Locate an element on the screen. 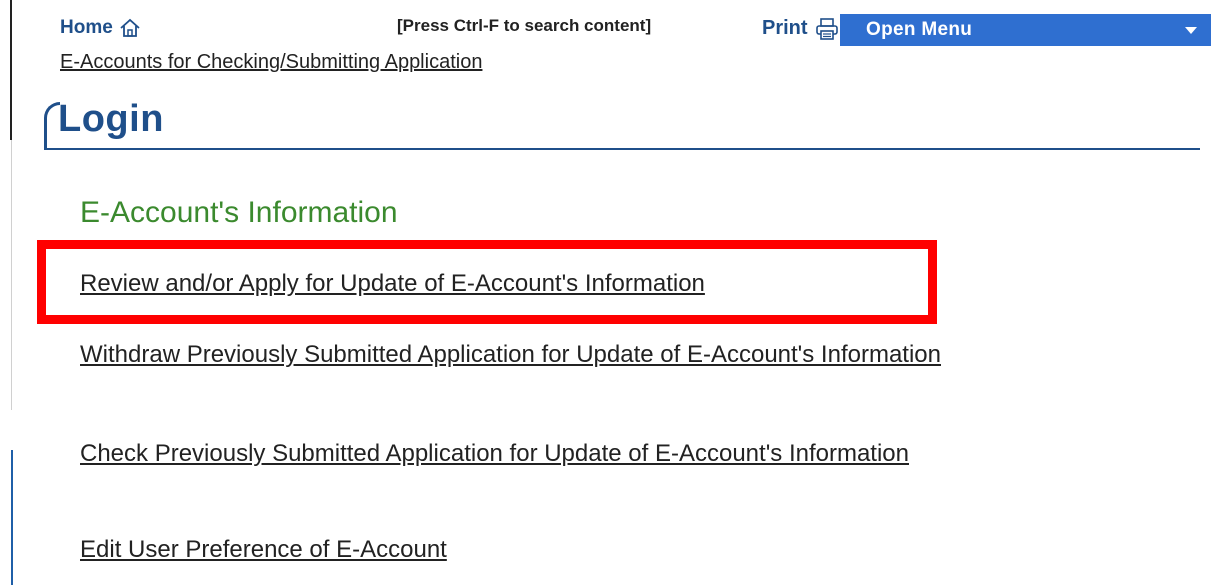 The height and width of the screenshot is (585, 1211). left-edge-divider-light is located at coordinates (11, 275).